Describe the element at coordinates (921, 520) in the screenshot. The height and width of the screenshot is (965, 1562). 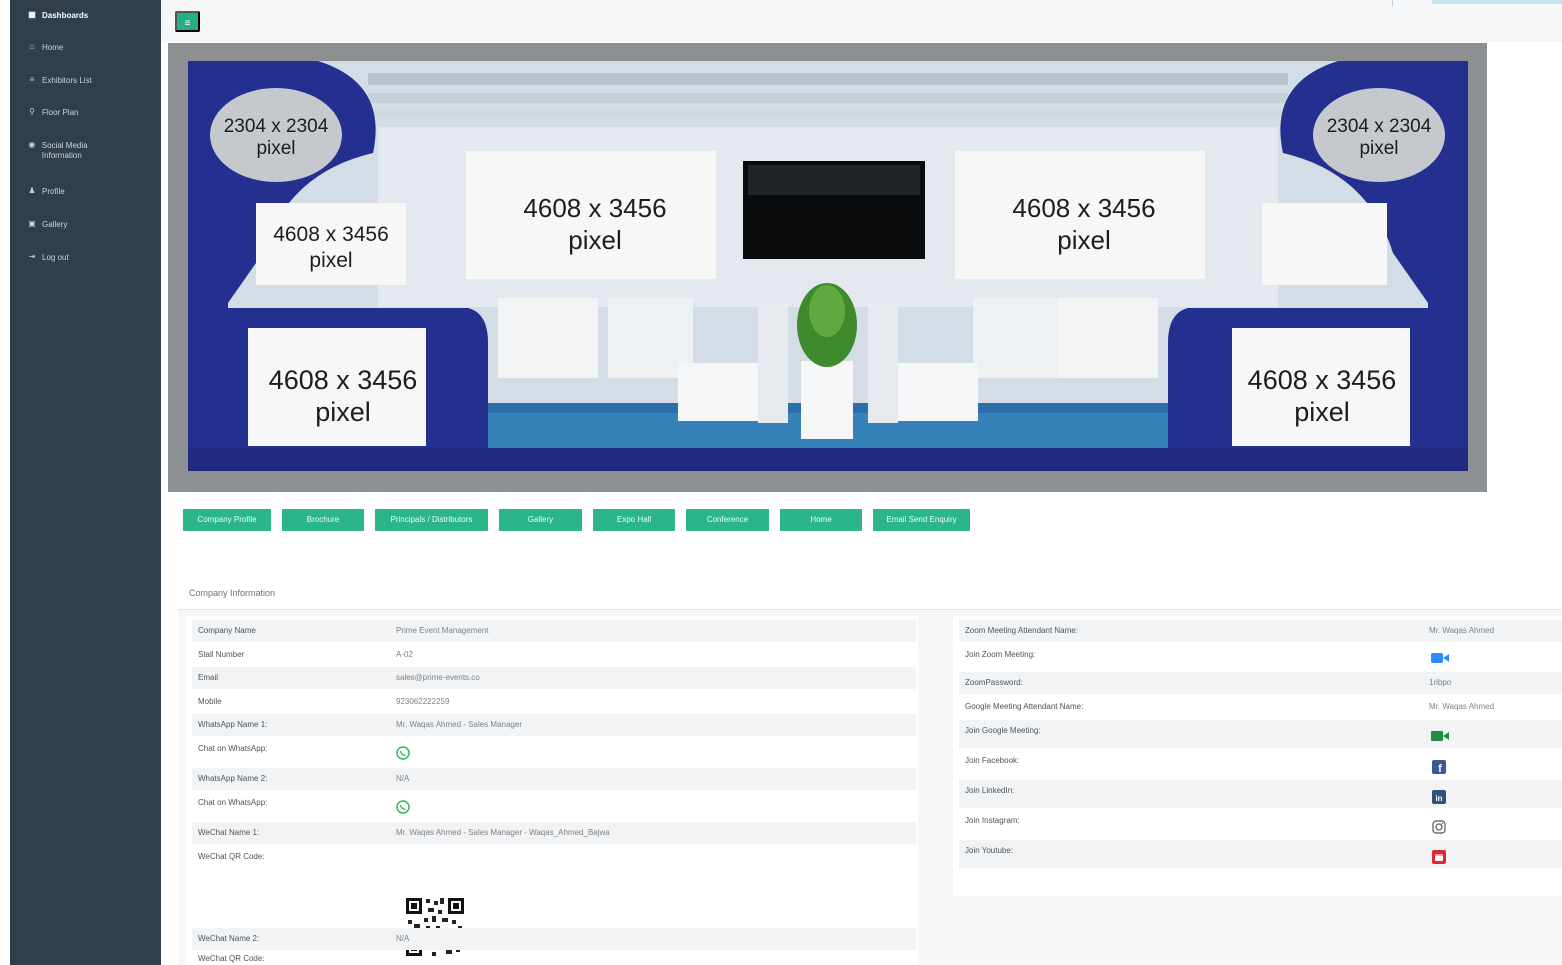
I see `email-send-enquiry-button: Email Send Enquiry` at that location.